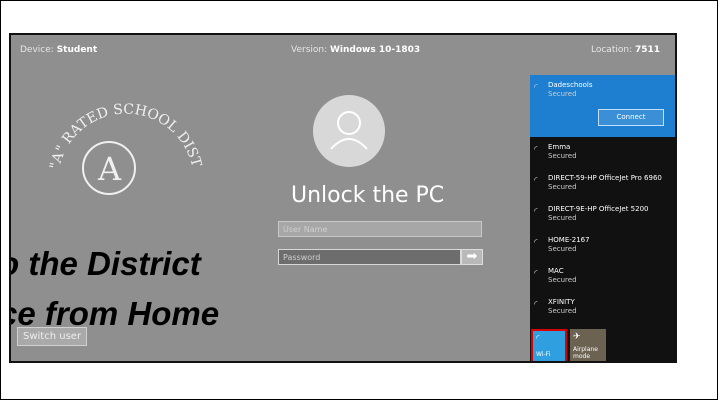 The image size is (720, 402). I want to click on user-icon, so click(349, 130).